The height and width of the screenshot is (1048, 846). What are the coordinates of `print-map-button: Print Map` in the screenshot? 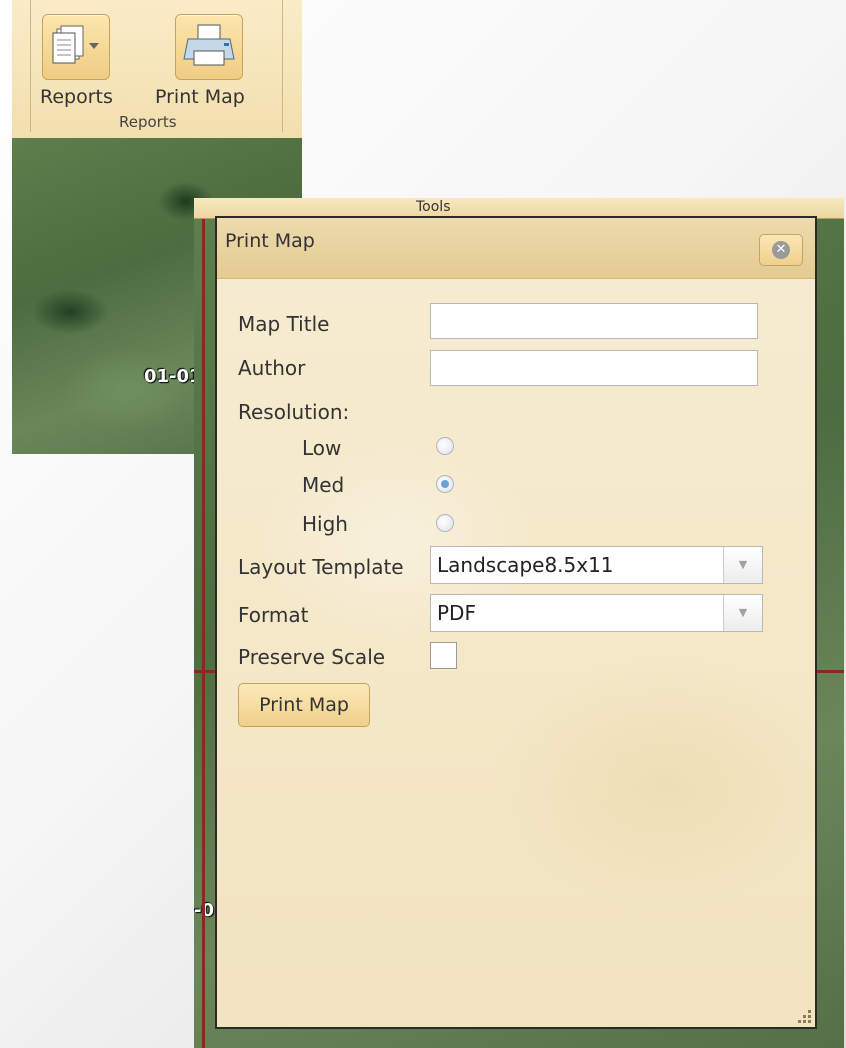 It's located at (304, 705).